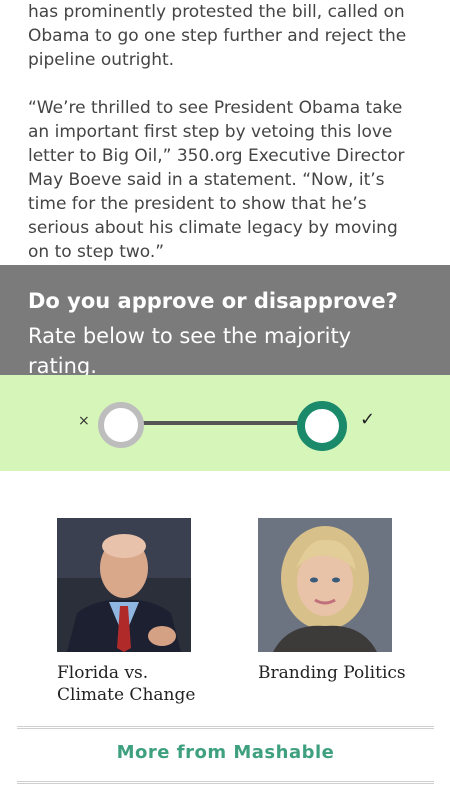 The width and height of the screenshot is (450, 800). What do you see at coordinates (132, 684) in the screenshot?
I see `card-title: Florida vs. Climate Change` at bounding box center [132, 684].